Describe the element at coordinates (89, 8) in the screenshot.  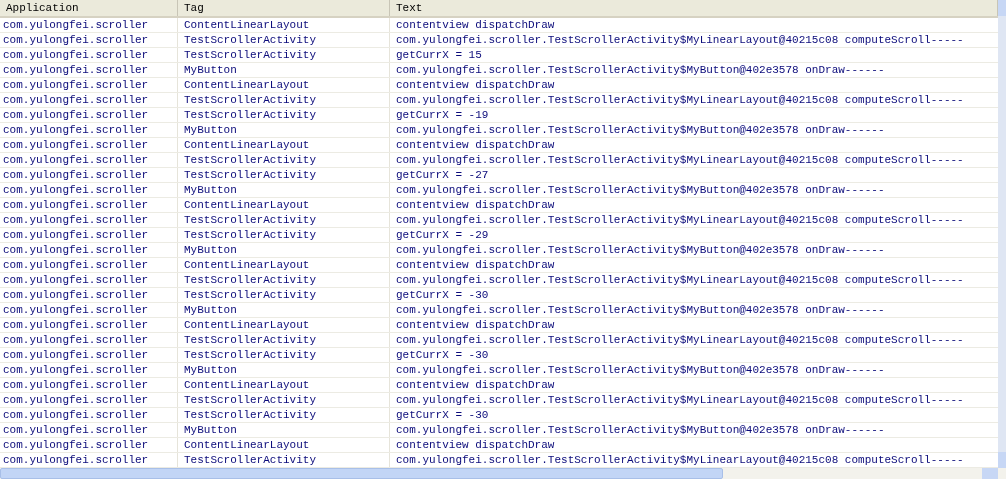
I see `column-header: Application` at that location.